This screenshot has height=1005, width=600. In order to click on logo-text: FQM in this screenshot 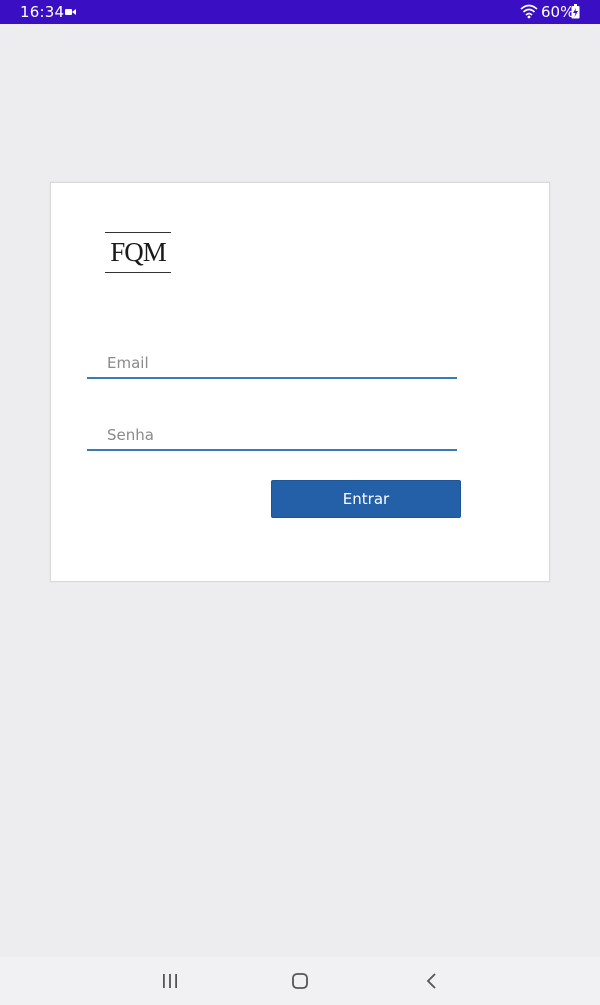, I will do `click(138, 252)`.